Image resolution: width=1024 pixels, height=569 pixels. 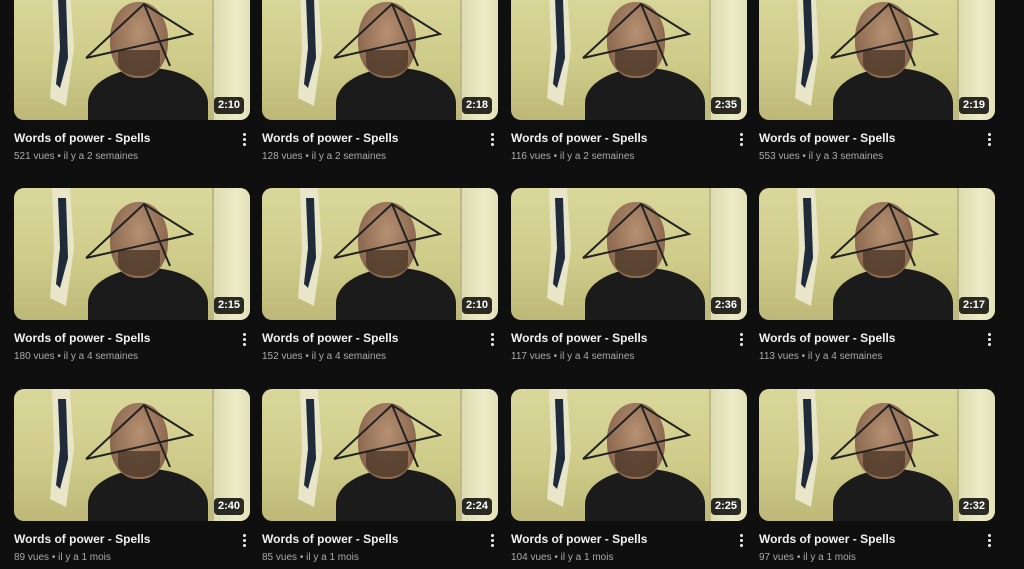 I want to click on duration-badge: 2:10, so click(x=228, y=105).